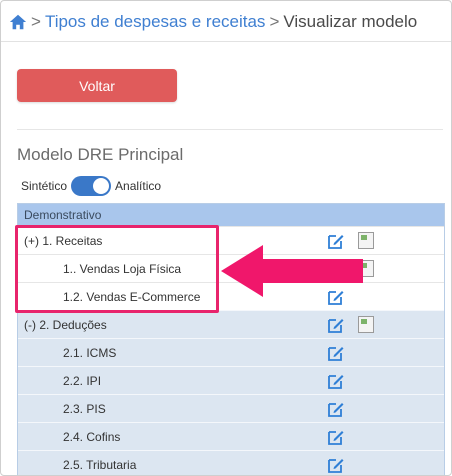 This screenshot has height=476, width=452. What do you see at coordinates (100, 154) in the screenshot?
I see `model-title: Modelo DRE Principal` at bounding box center [100, 154].